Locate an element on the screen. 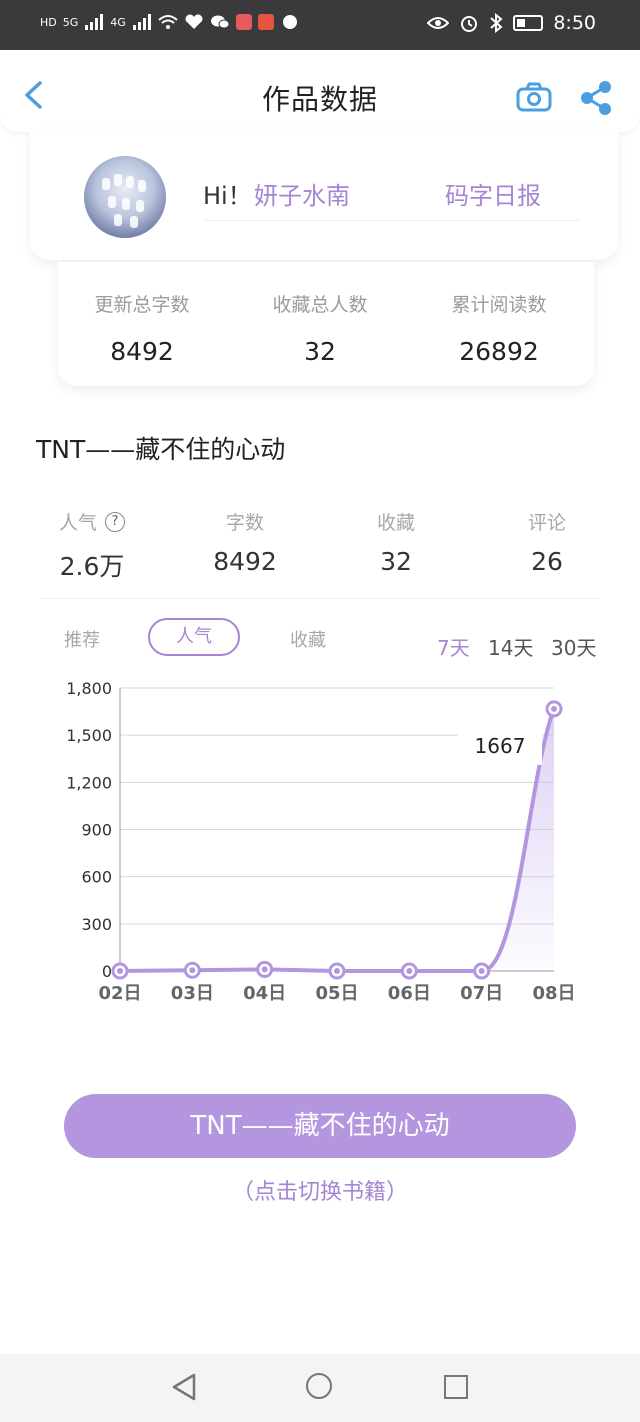 This screenshot has height=1422, width=640. stat-label: 累计阅读数 is located at coordinates (499, 305).